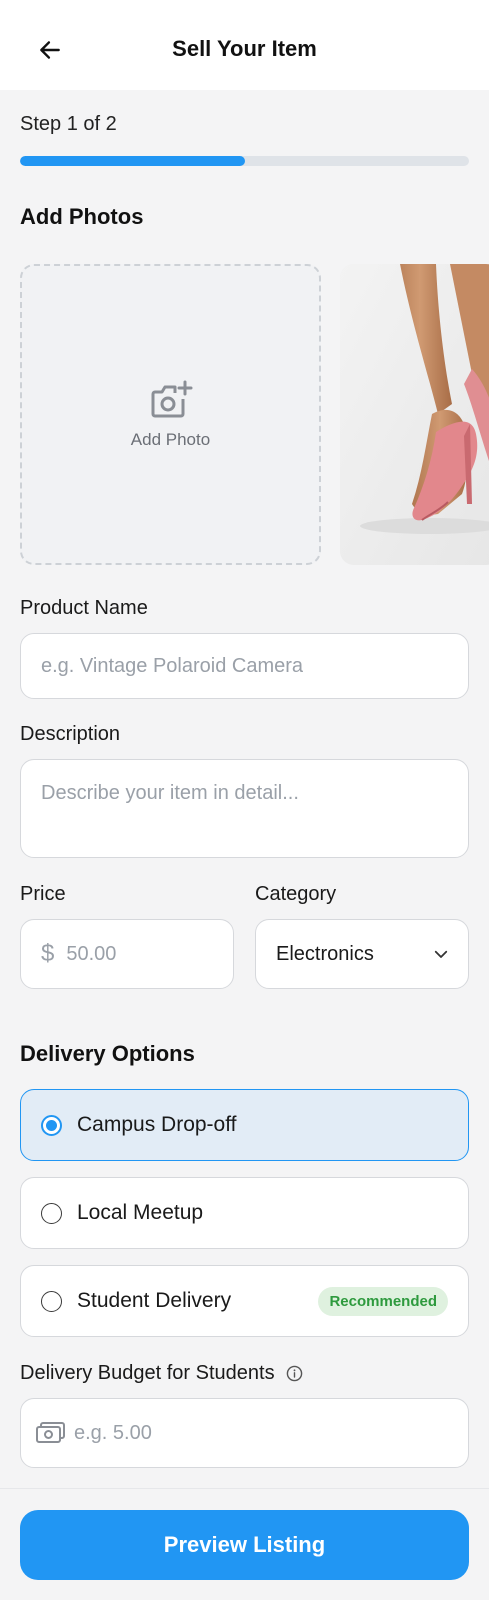 This screenshot has width=489, height=1600. What do you see at coordinates (296, 894) in the screenshot?
I see `category-label: Category` at bounding box center [296, 894].